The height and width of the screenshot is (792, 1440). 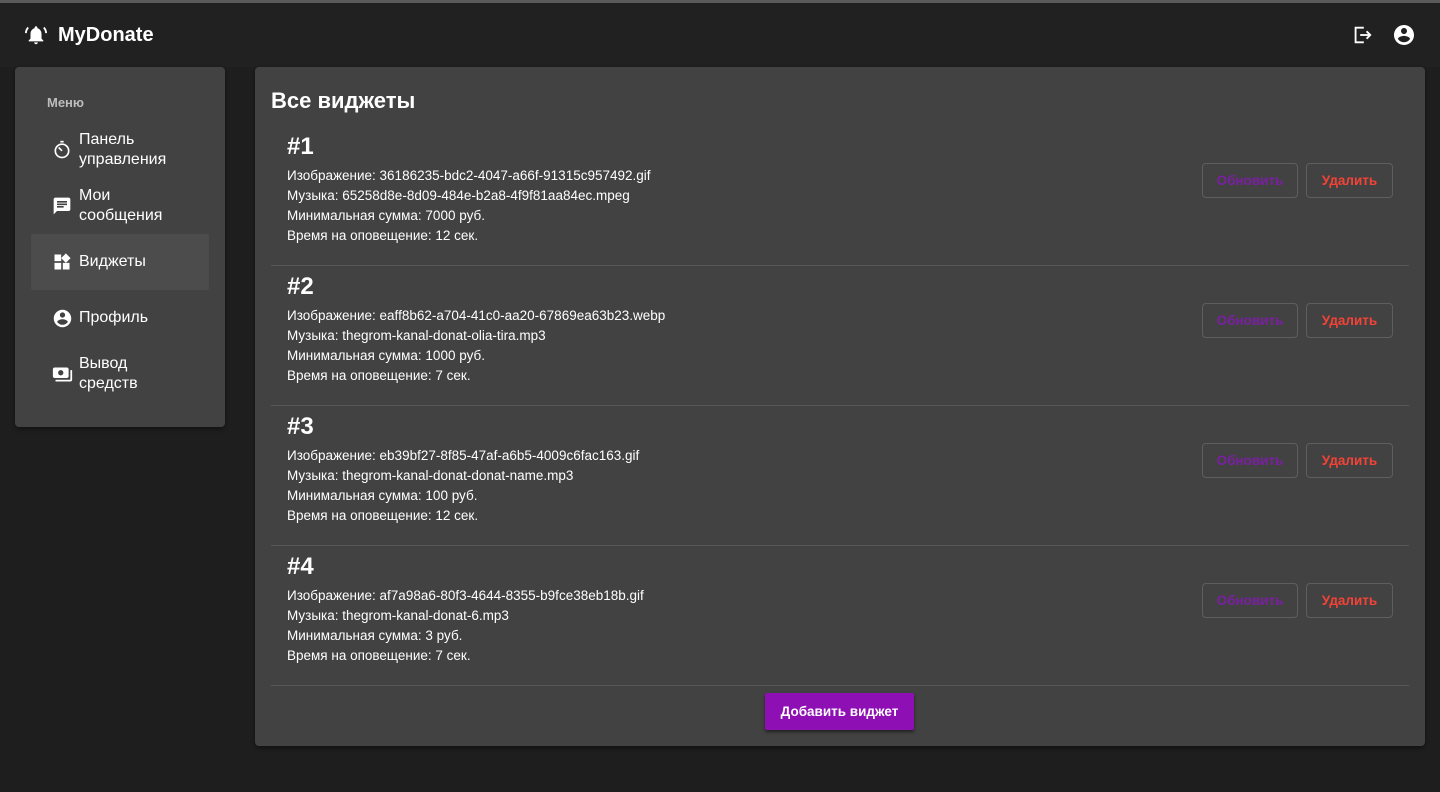 I want to click on logout-icon, so click(x=1362, y=35).